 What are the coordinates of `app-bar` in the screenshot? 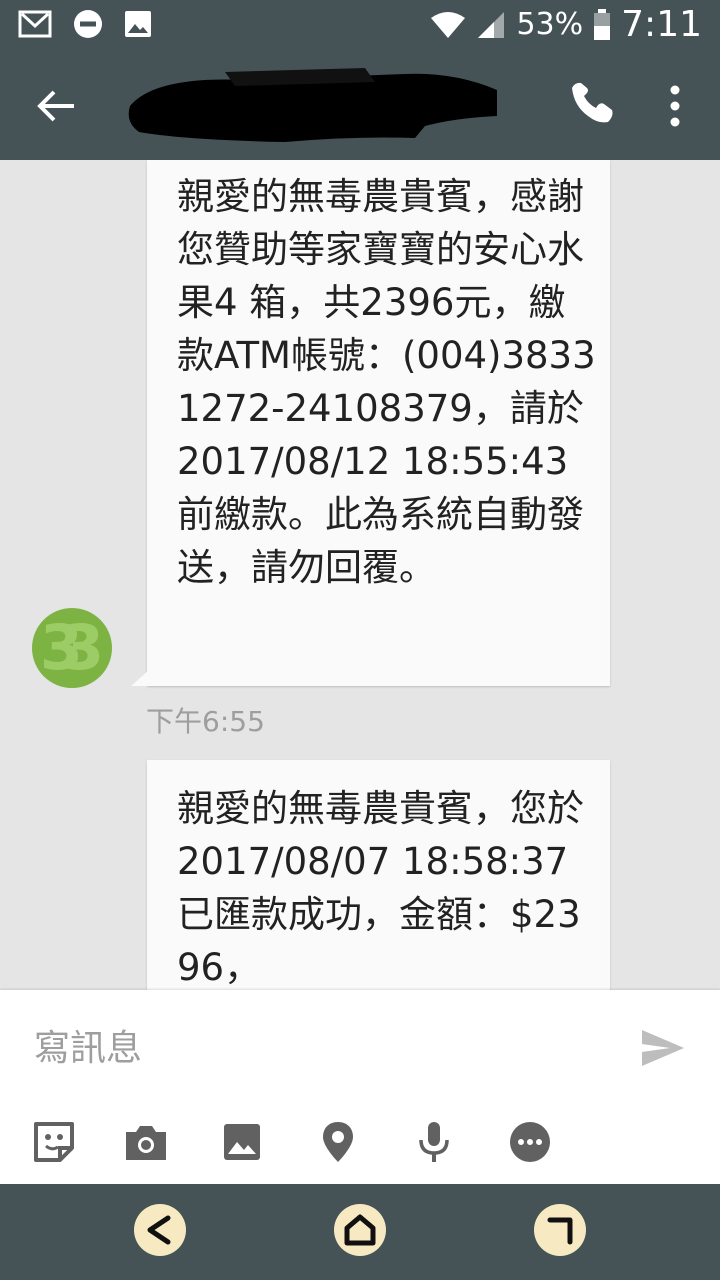 It's located at (360, 105).